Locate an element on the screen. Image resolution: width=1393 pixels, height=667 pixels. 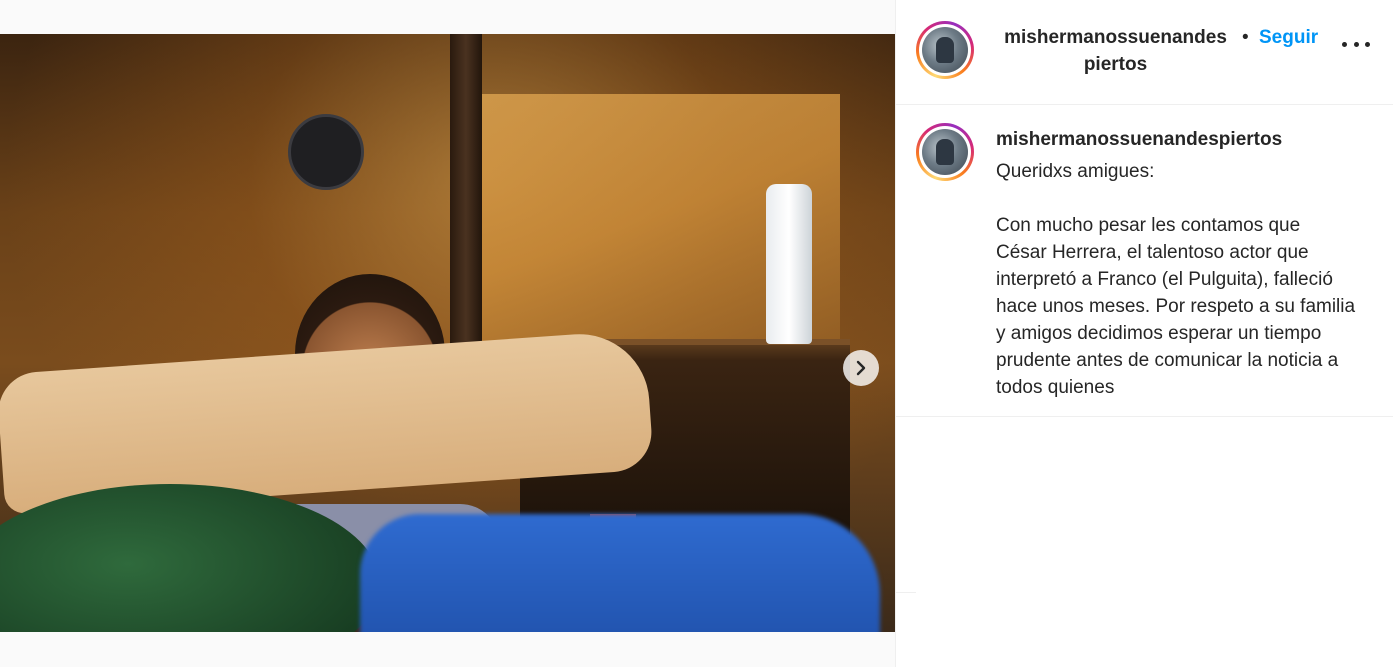
header-username: mishermanossuenandes piertos is located at coordinates (1115, 51).